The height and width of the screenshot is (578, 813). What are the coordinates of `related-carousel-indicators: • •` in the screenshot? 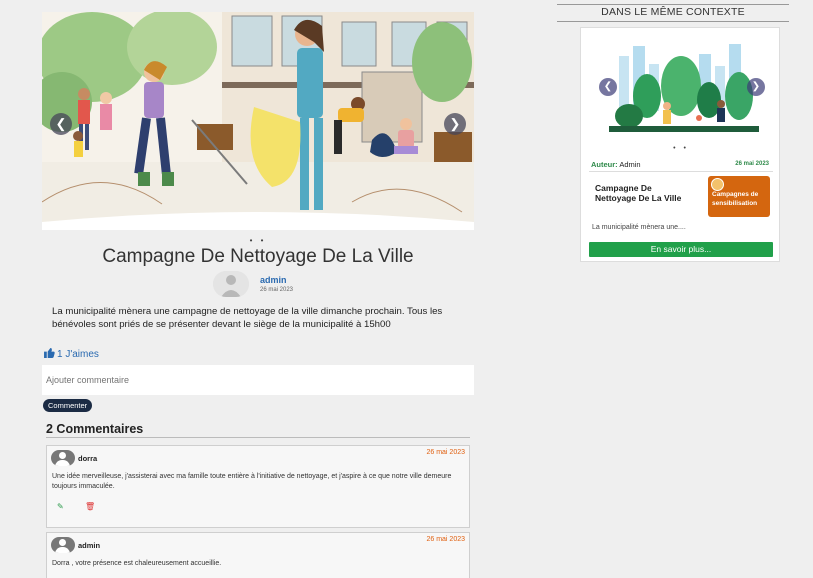 It's located at (681, 148).